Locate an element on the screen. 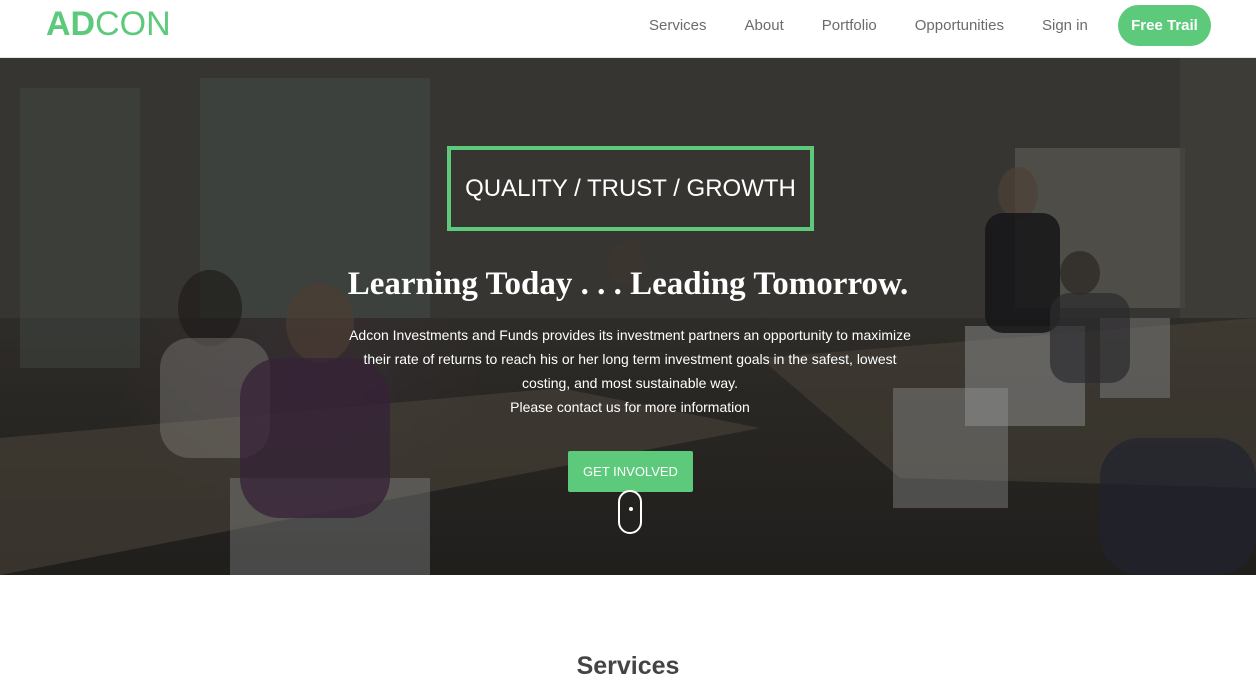 This screenshot has width=1256, height=693. services-heading: Services is located at coordinates (628, 666).